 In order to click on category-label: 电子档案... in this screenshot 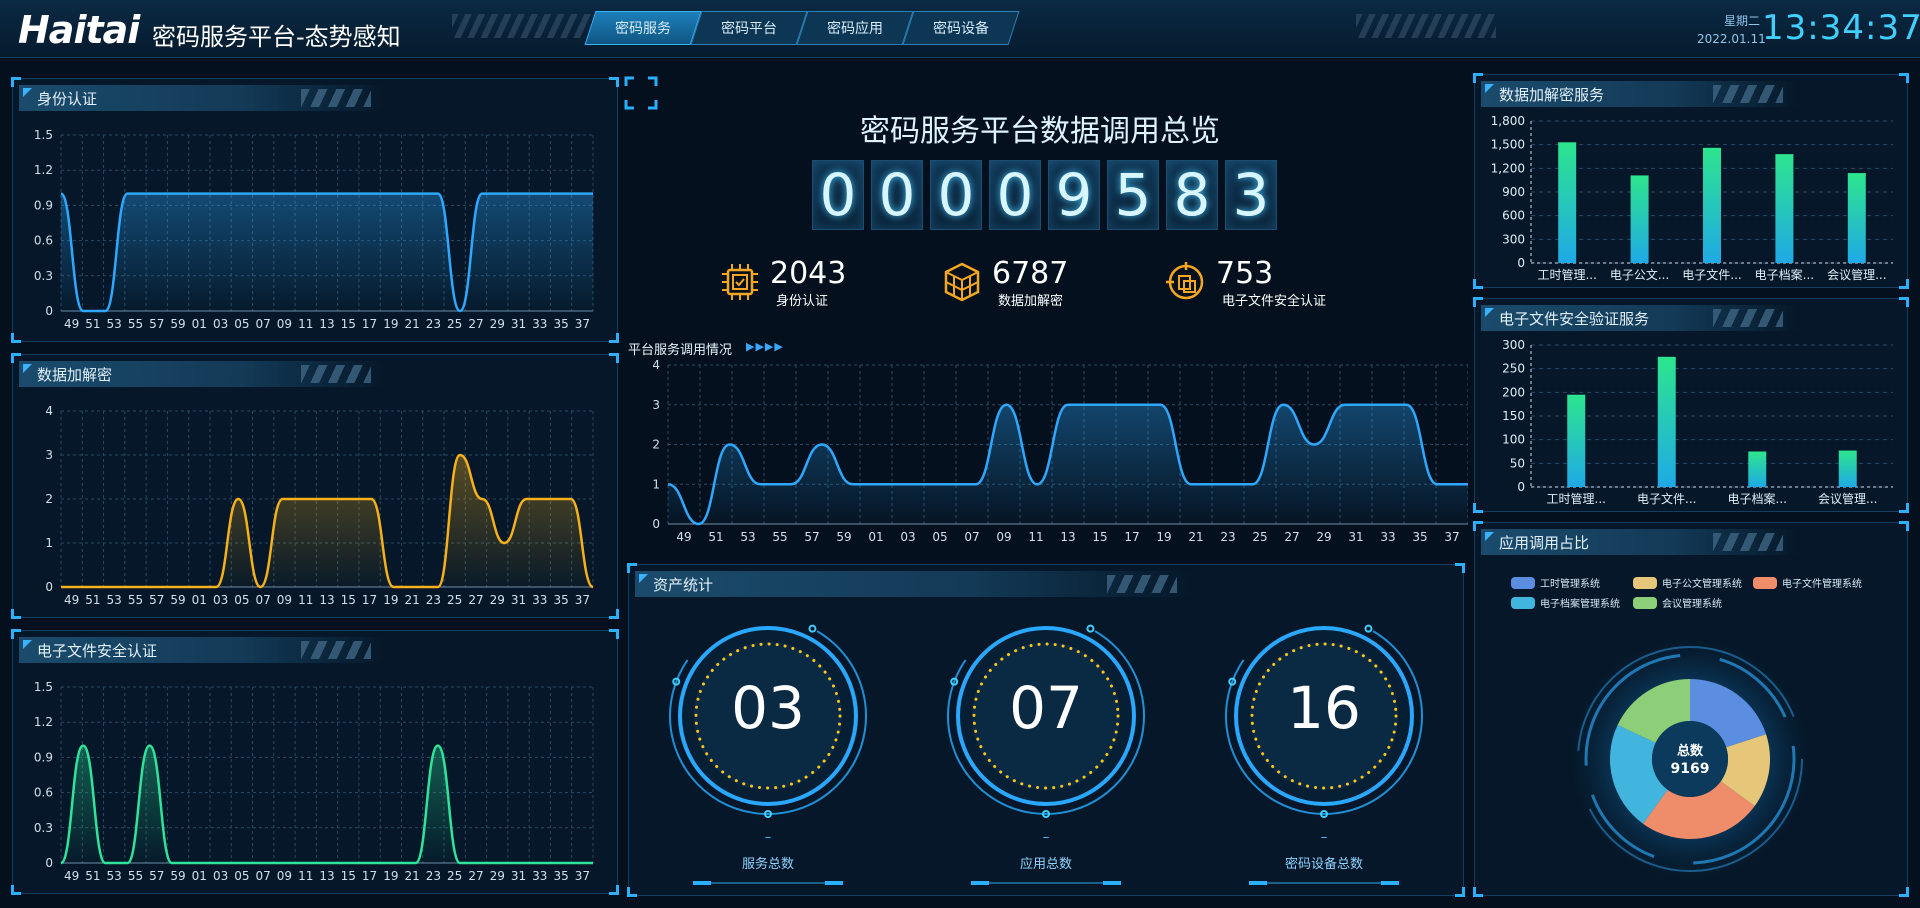, I will do `click(1757, 498)`.